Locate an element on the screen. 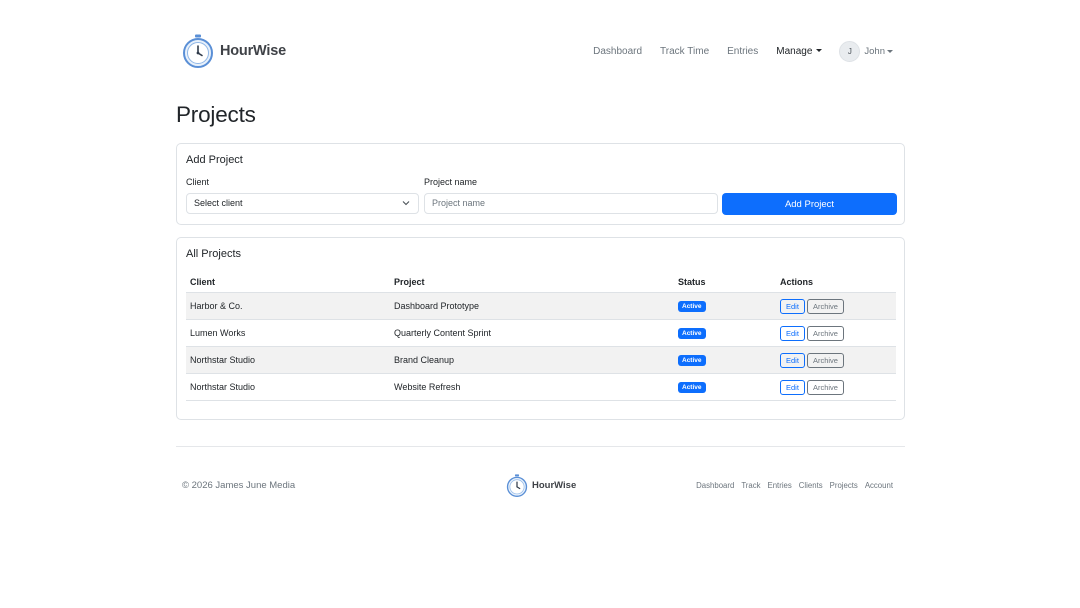 This screenshot has width=1080, height=608. all-projects-title: All Projects is located at coordinates (214, 254).